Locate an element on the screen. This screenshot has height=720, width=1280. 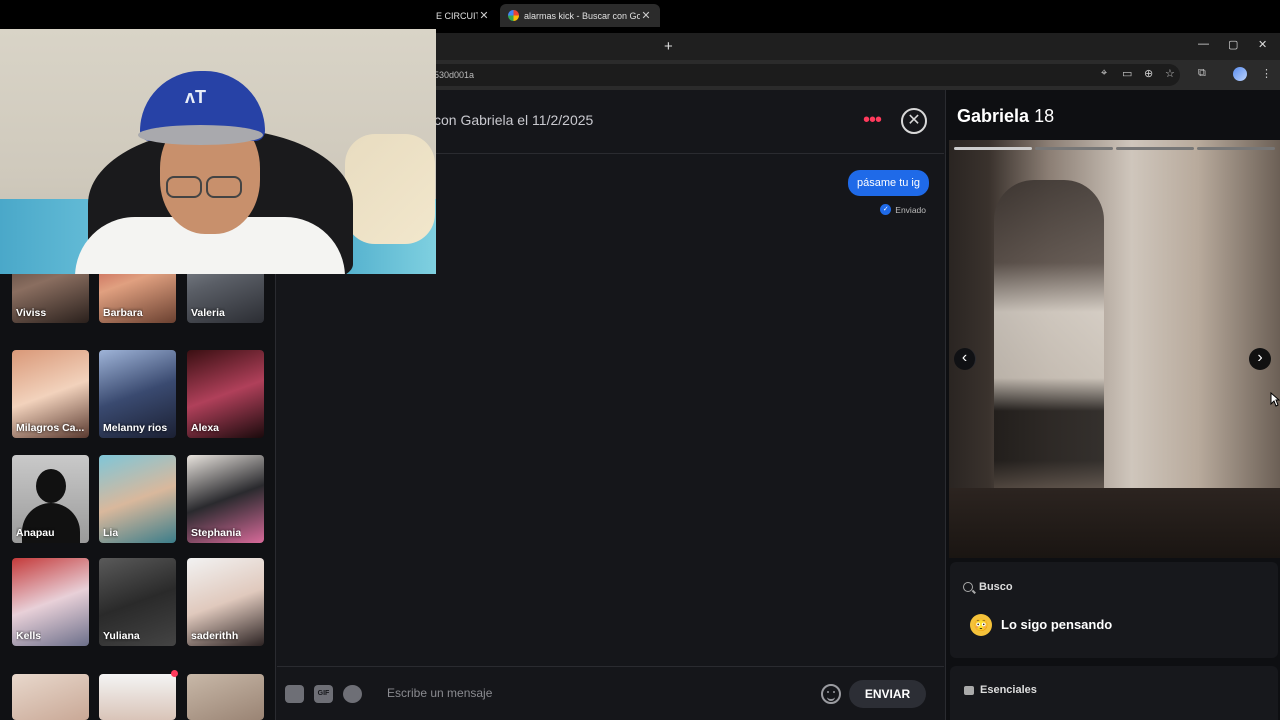
message-composer: GIF ENVIAR is located at coordinates (610, 693).